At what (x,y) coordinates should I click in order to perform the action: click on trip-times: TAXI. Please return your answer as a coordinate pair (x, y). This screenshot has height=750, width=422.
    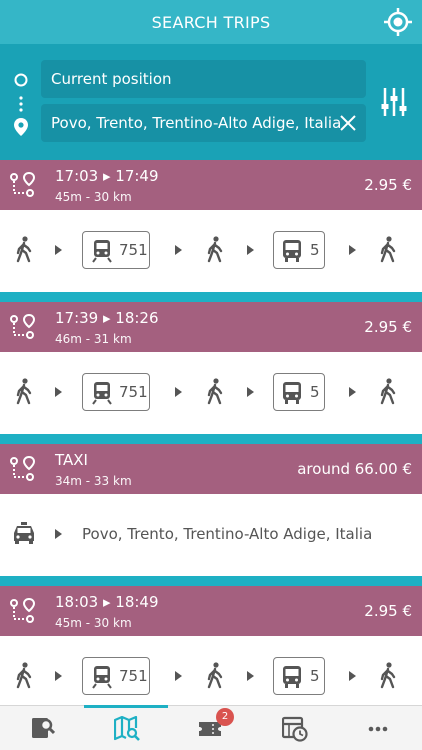
    Looking at the image, I should click on (71, 460).